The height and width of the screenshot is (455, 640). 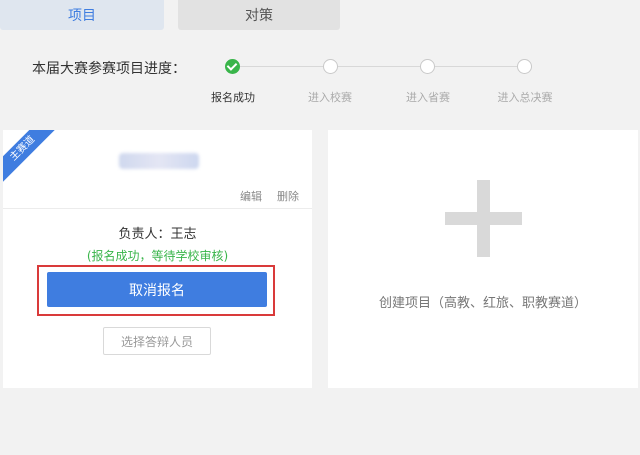 What do you see at coordinates (232, 66) in the screenshot?
I see `step-done-check-icon` at bounding box center [232, 66].